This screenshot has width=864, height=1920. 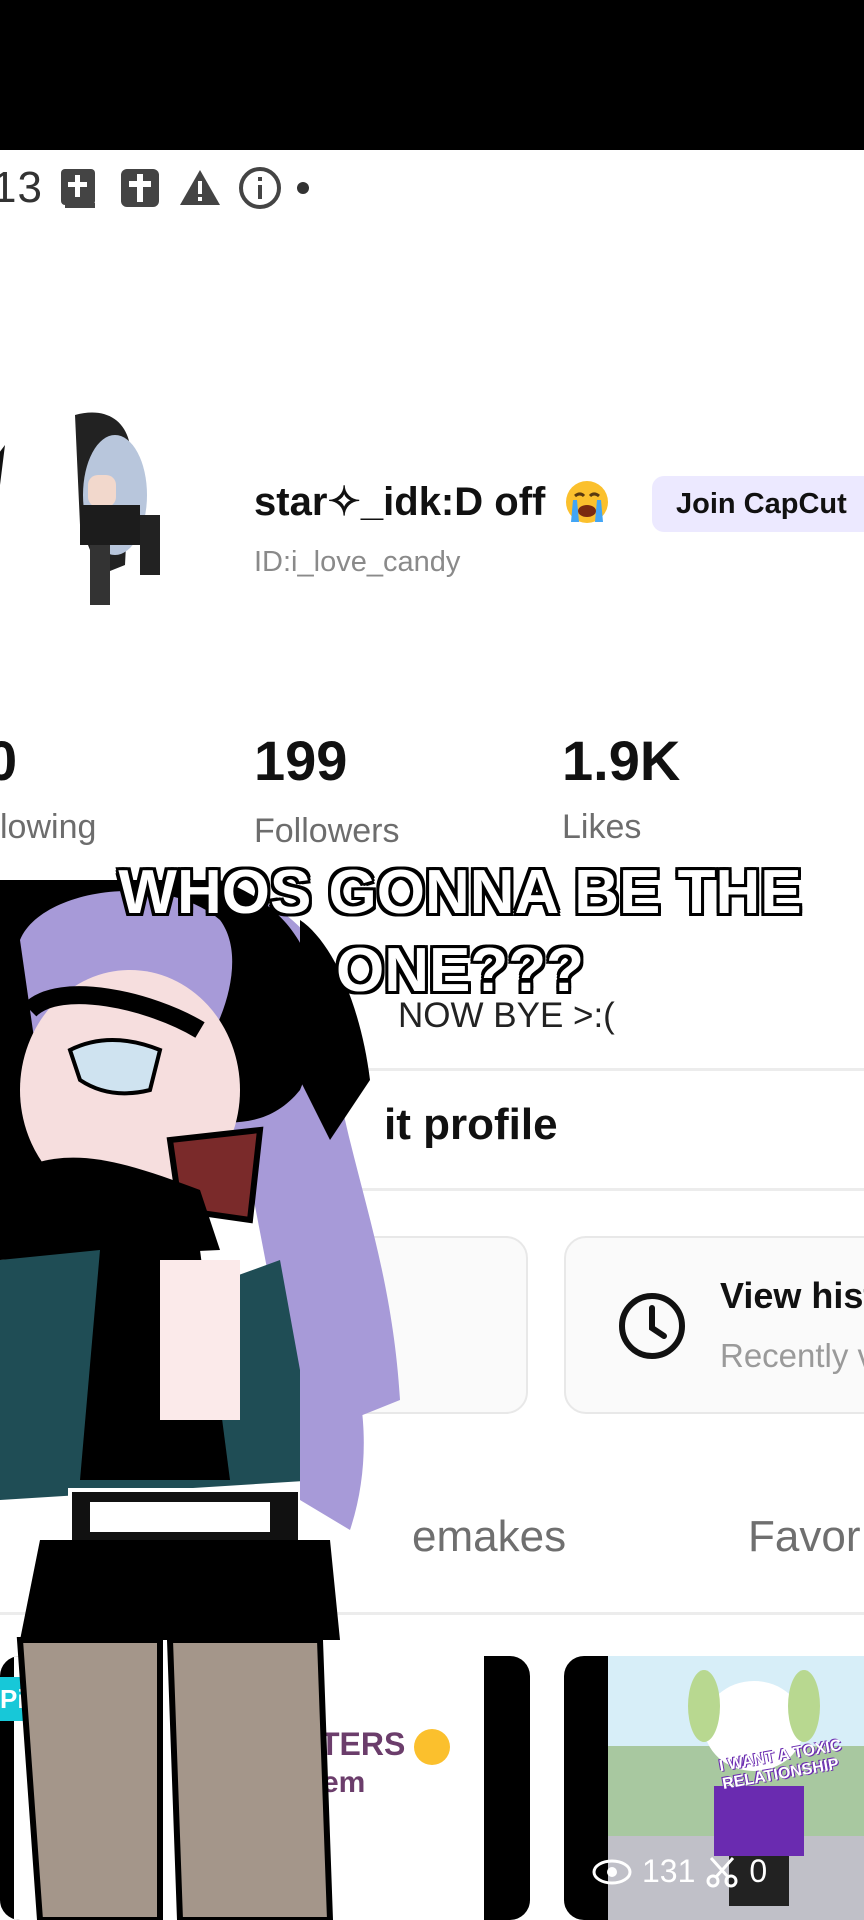 I want to click on video-letterbox-top, so click(x=432, y=75).